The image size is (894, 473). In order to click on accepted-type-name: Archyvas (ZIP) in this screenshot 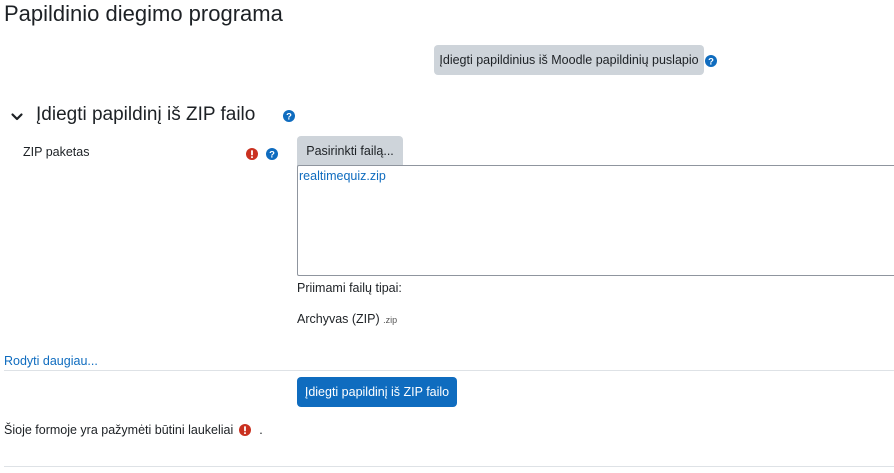, I will do `click(338, 319)`.